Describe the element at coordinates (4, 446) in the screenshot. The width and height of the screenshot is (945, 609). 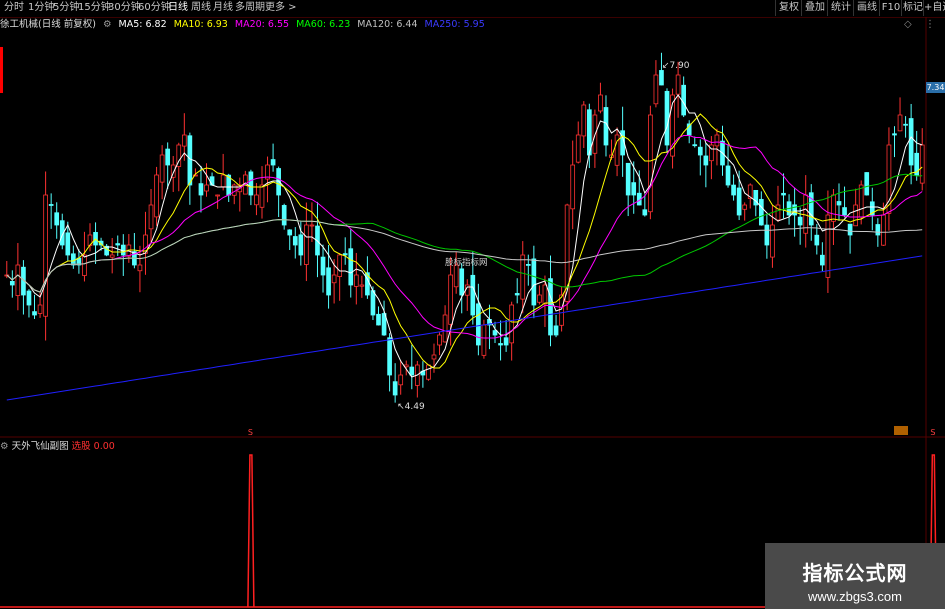
I see `indicator-settings-icon: ⚙` at that location.